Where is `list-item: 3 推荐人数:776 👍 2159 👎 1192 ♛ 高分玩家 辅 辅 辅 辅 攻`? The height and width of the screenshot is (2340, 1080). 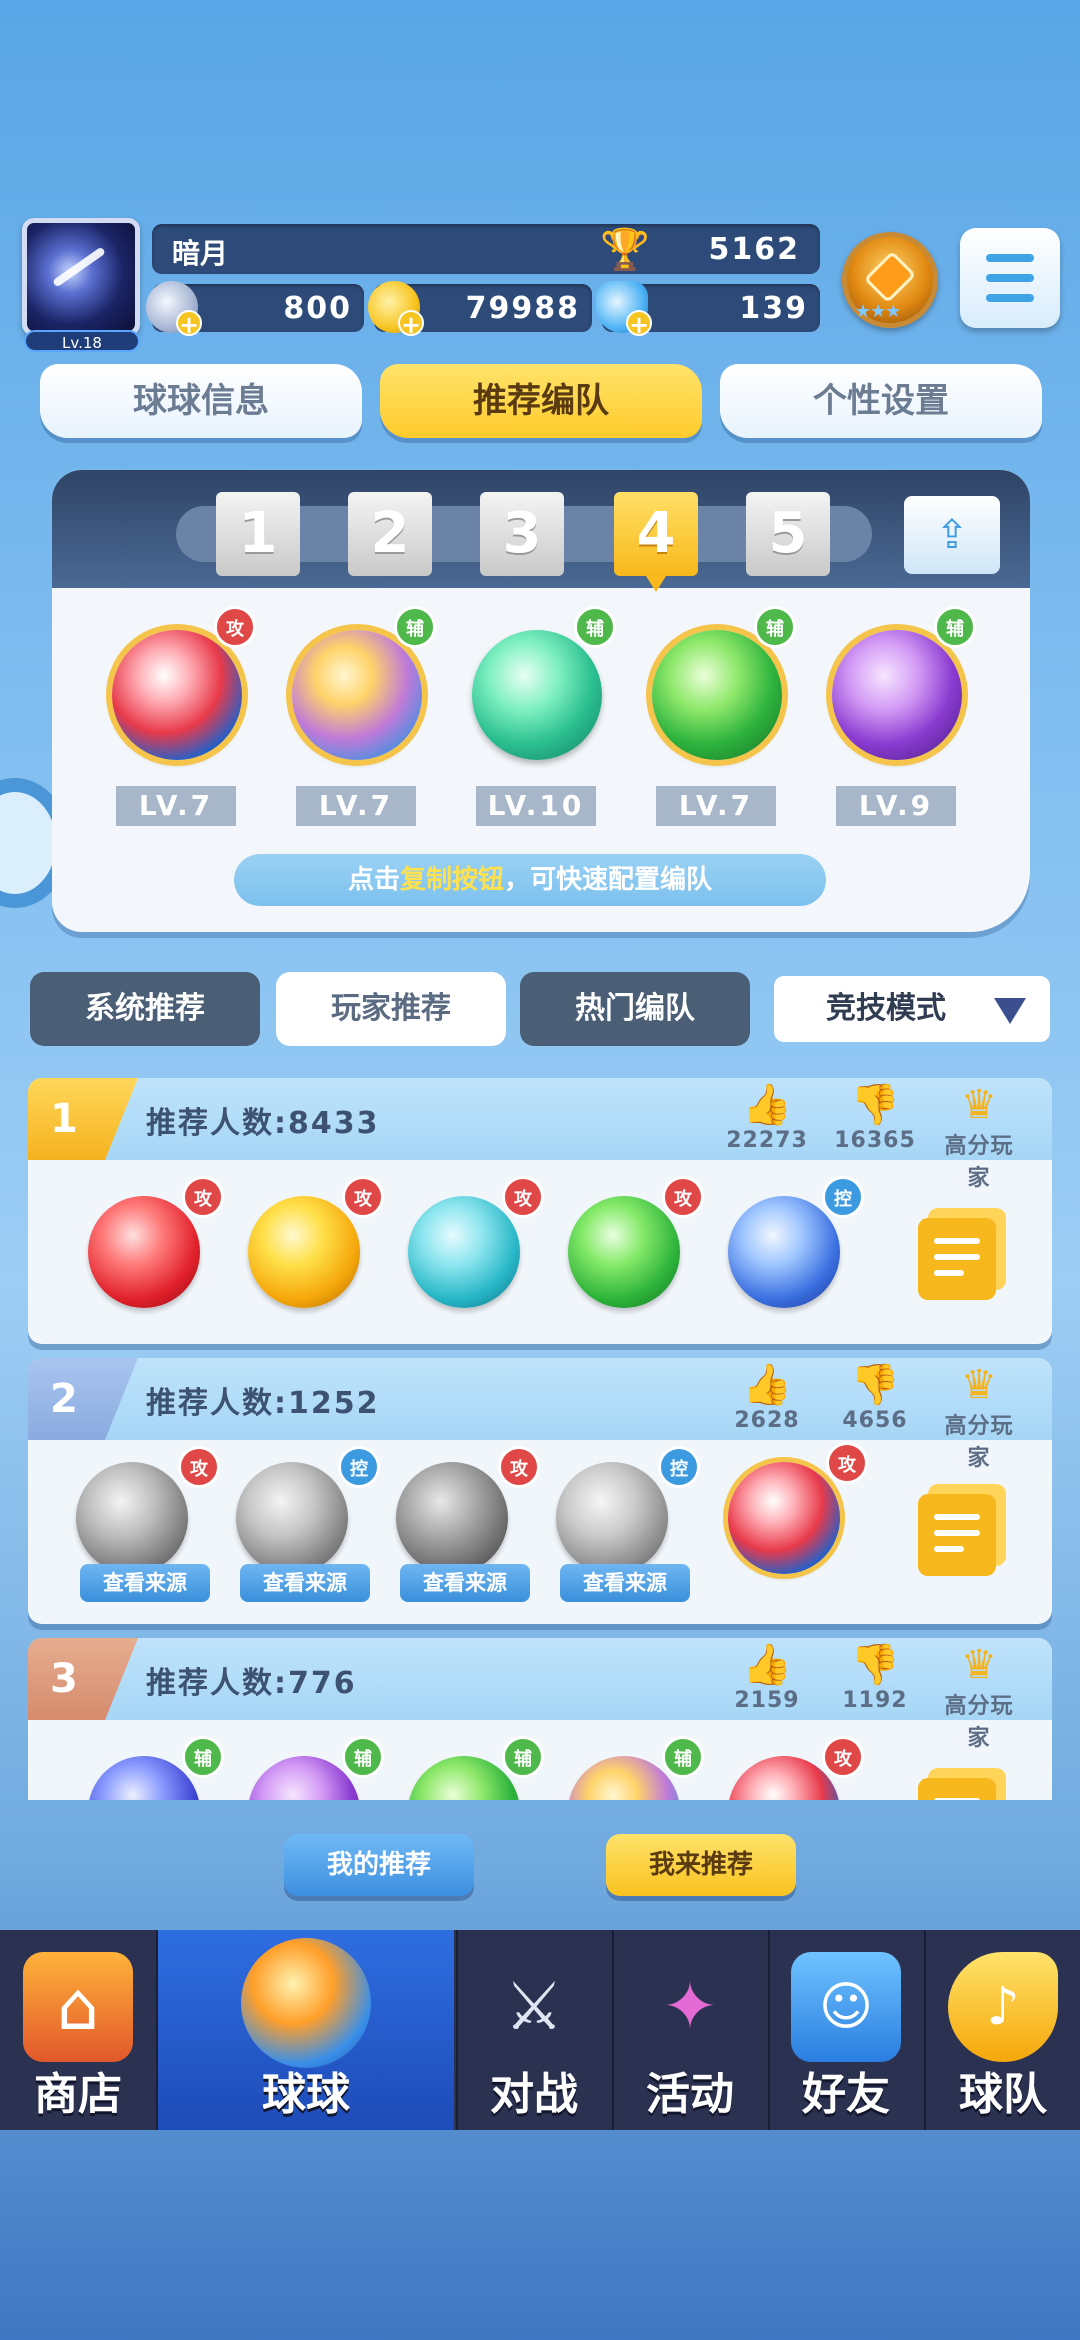 list-item: 3 推荐人数:776 👍 2159 👎 1192 ♛ 高分玩家 辅 辅 辅 辅 攻 is located at coordinates (540, 1719).